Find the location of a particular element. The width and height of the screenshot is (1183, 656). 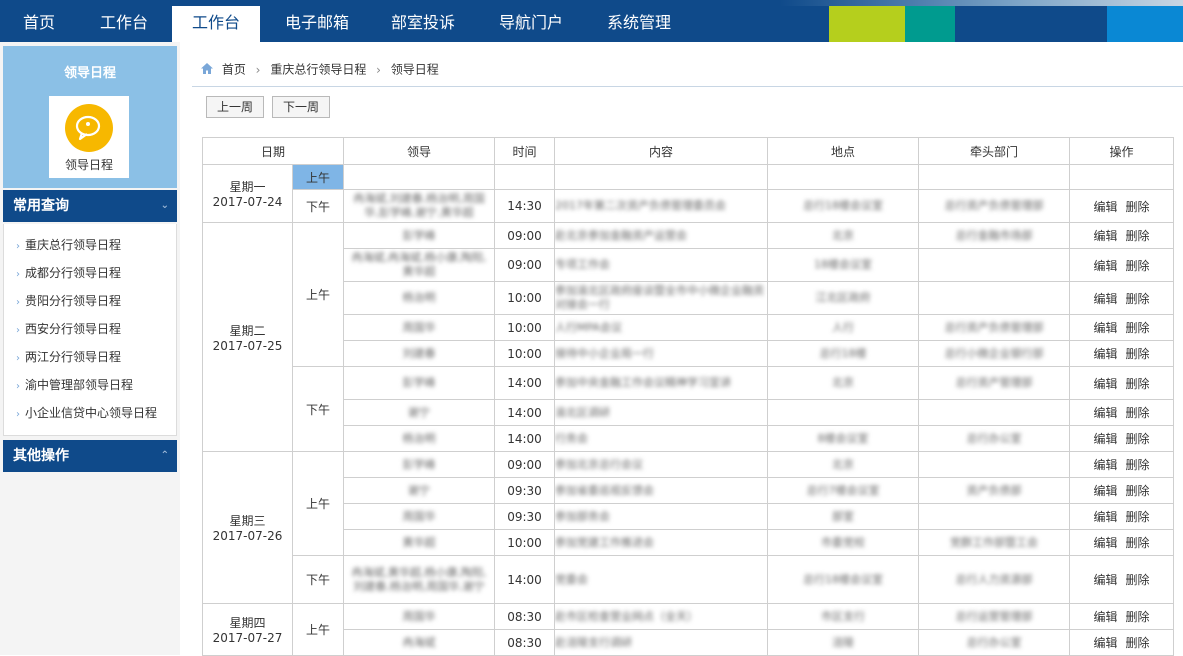

sidebar-module-card: 领导日程 领导日程 is located at coordinates (90, 117).